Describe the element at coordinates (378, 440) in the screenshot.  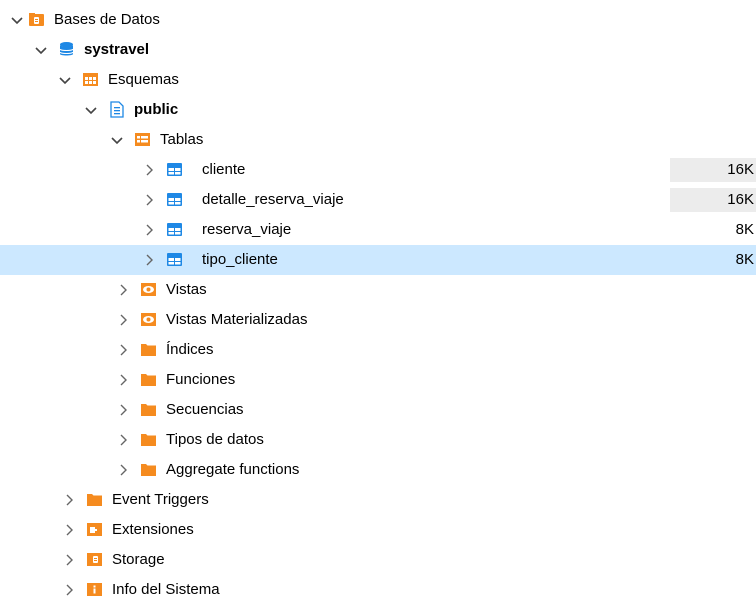
I see `tree-node-tipos-de-datos: Tipos de datos` at that location.